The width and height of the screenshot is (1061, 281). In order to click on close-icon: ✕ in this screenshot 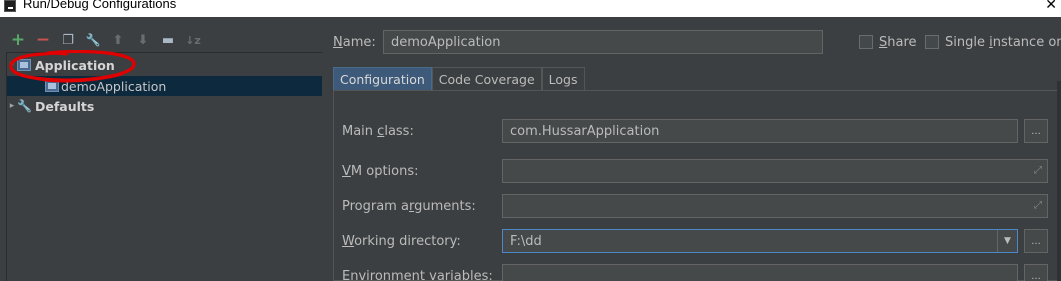, I will do `click(1051, 6)`.